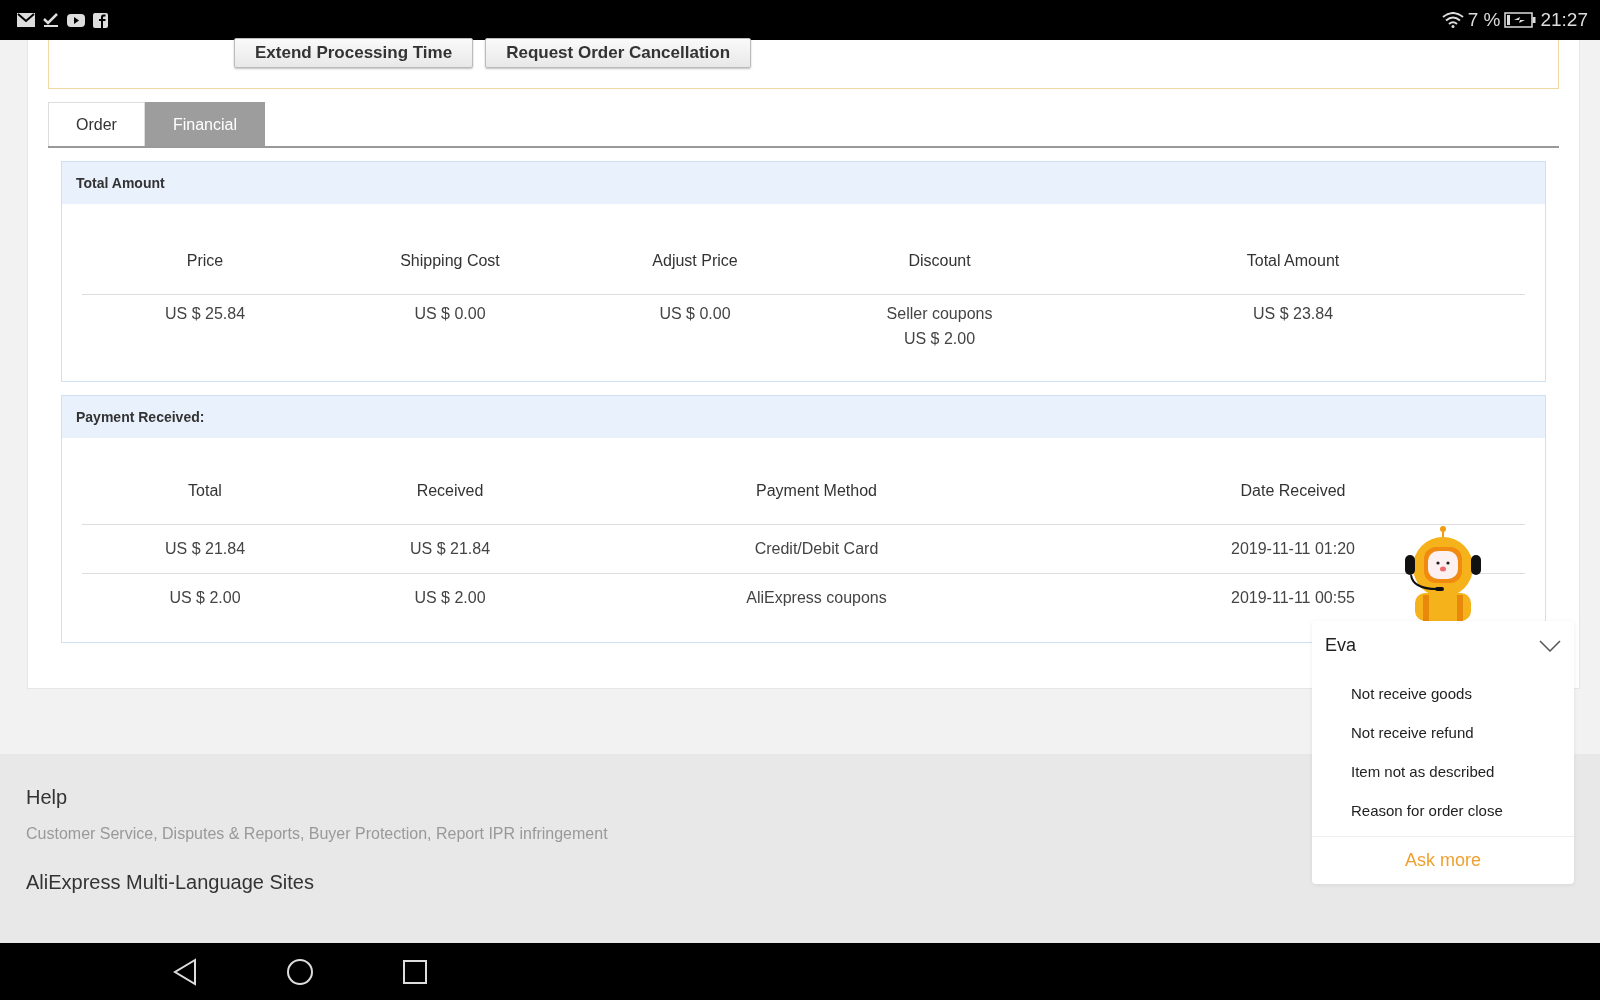  I want to click on mail-icon, so click(26, 20).